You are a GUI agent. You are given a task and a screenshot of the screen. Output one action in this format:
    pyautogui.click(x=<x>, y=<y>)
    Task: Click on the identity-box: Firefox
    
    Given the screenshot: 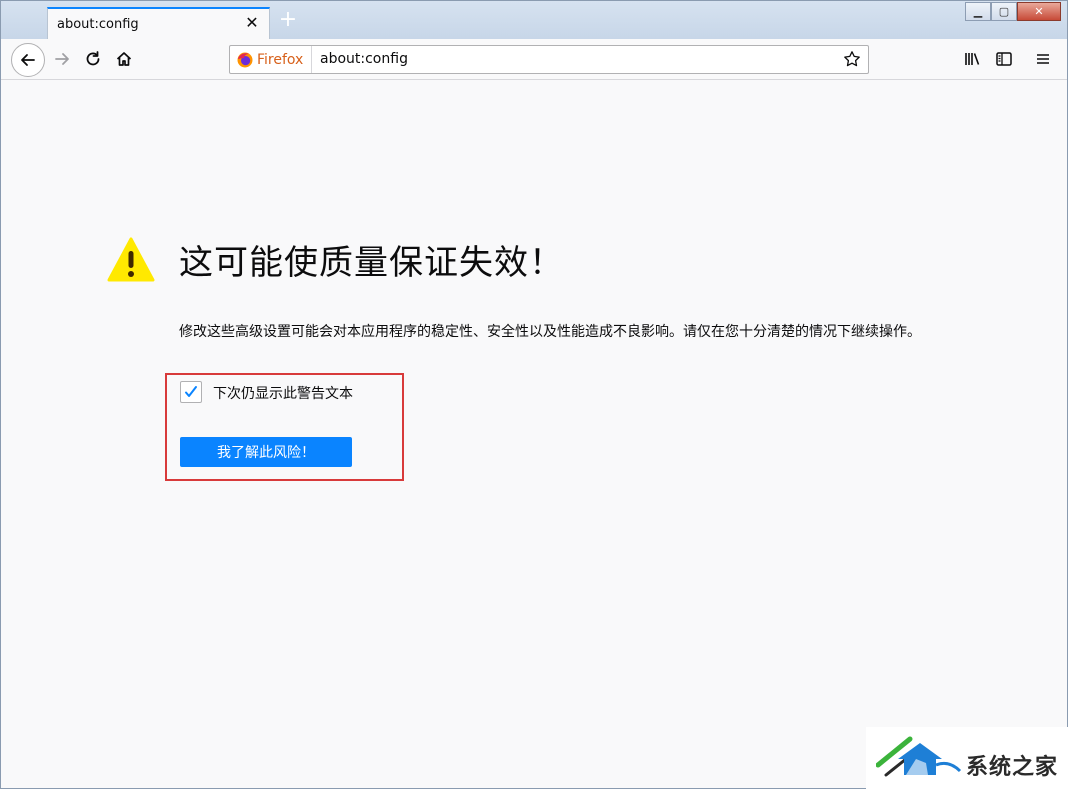 What is the action you would take?
    pyautogui.click(x=271, y=59)
    